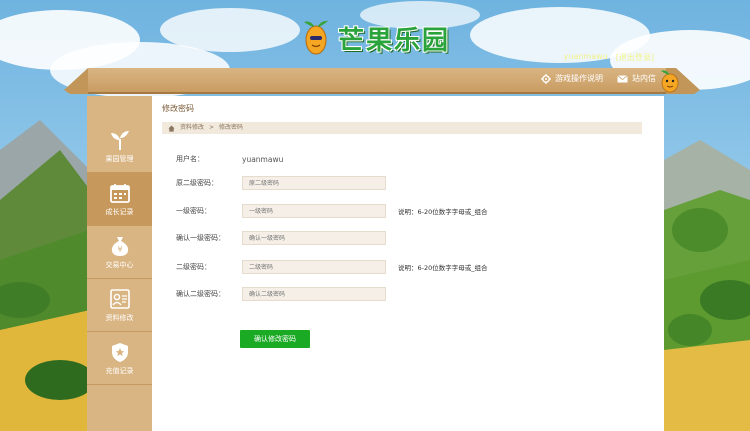 This screenshot has width=750, height=431. I want to click on sidebar-item-growth-record: 成长记录, so click(119, 199).